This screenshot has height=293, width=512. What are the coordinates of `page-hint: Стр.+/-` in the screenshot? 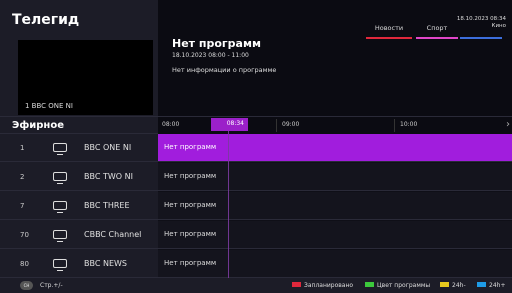 It's located at (51, 285).